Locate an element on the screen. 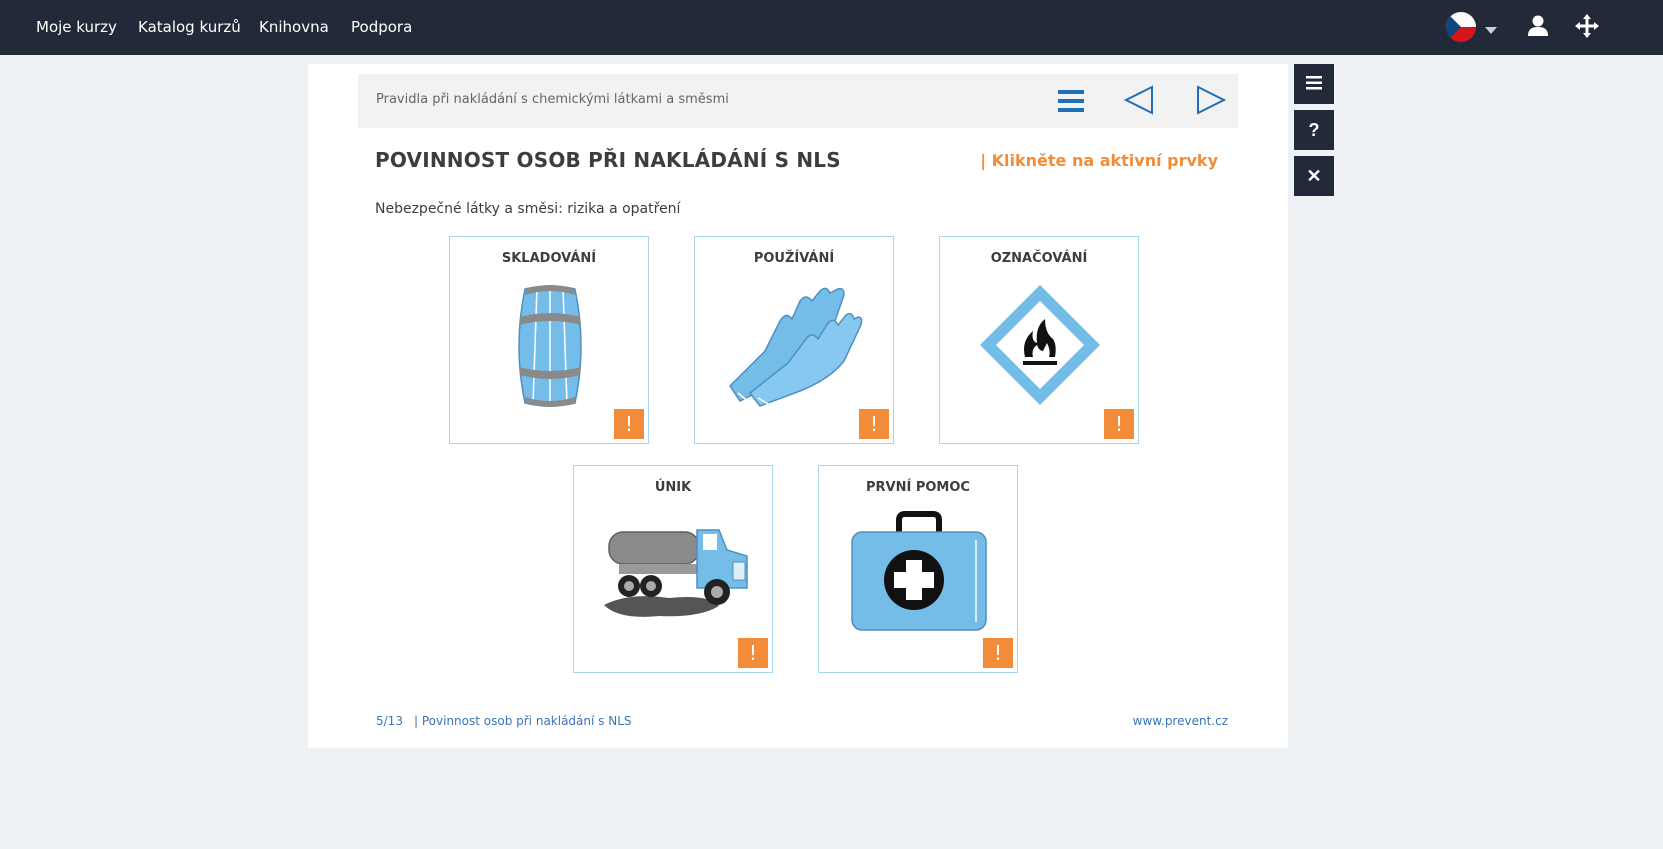 Image resolution: width=1663 pixels, height=849 pixels. side-menu-button is located at coordinates (1314, 84).